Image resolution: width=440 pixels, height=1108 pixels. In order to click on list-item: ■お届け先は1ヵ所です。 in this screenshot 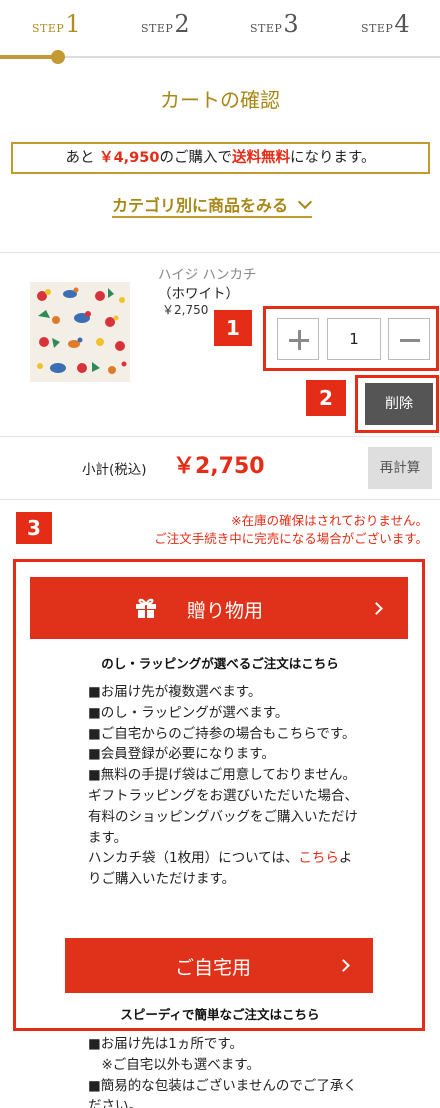, I will do `click(165, 1044)`.